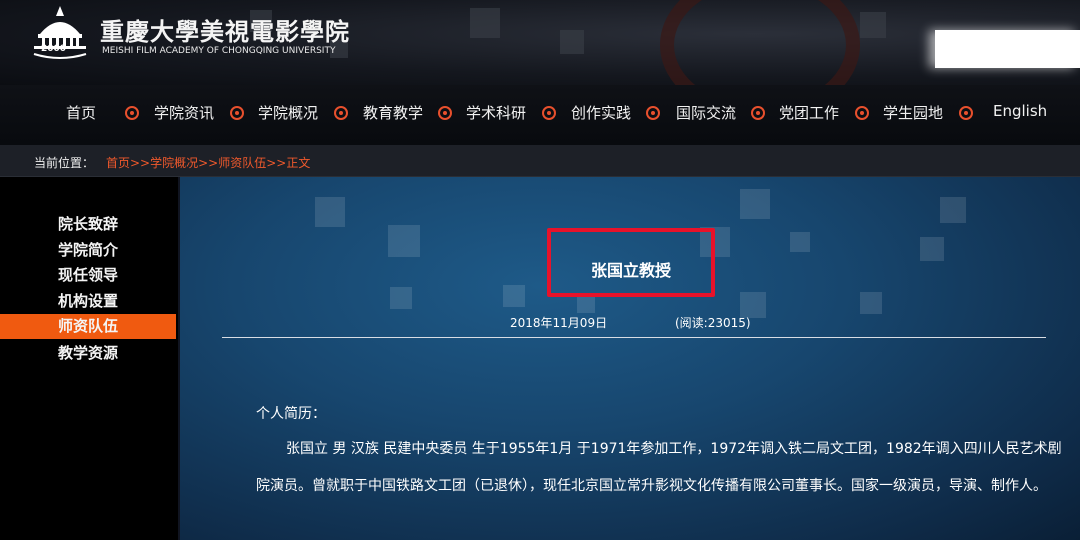 The image size is (1080, 540). Describe the element at coordinates (713, 323) in the screenshot. I see `article-read-count: (阅读:23015)` at that location.